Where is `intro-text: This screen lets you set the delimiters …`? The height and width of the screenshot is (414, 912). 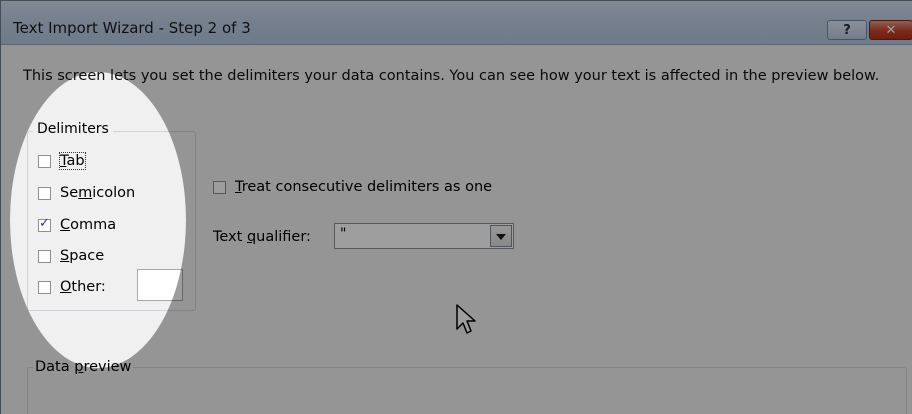 intro-text: This screen lets you set the delimiters … is located at coordinates (451, 76).